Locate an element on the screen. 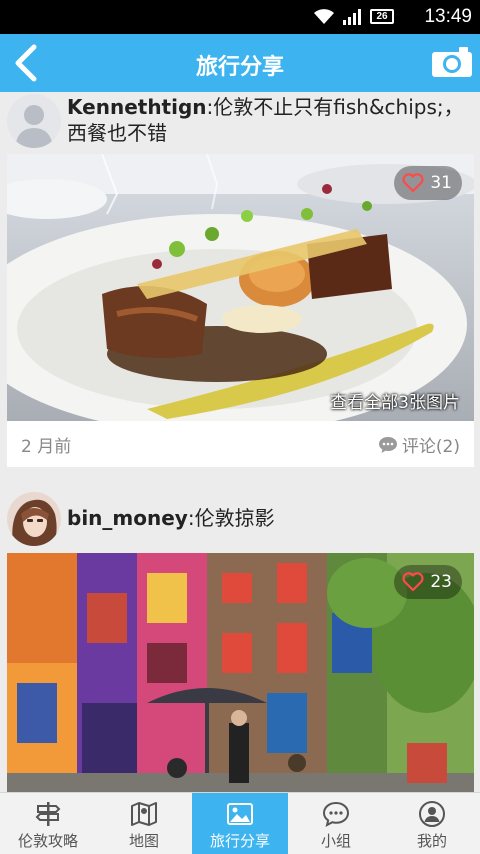 The width and height of the screenshot is (480, 854). like-count: 31 is located at coordinates (441, 183).